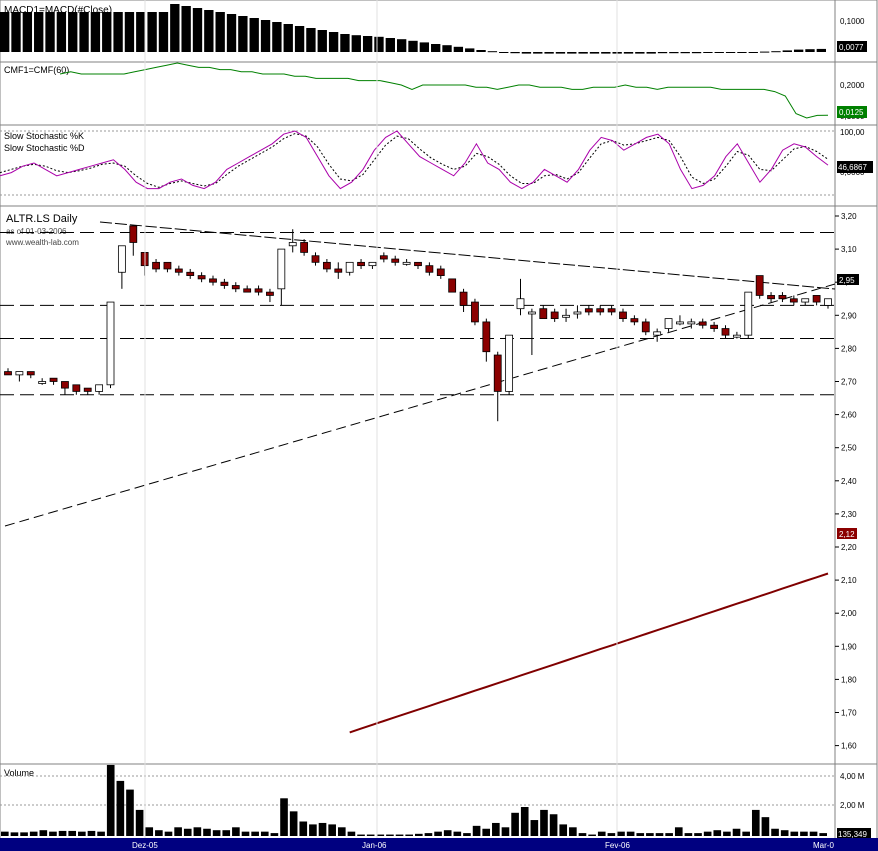  I want to click on macd-tick-label: 0,1000, so click(852, 21).